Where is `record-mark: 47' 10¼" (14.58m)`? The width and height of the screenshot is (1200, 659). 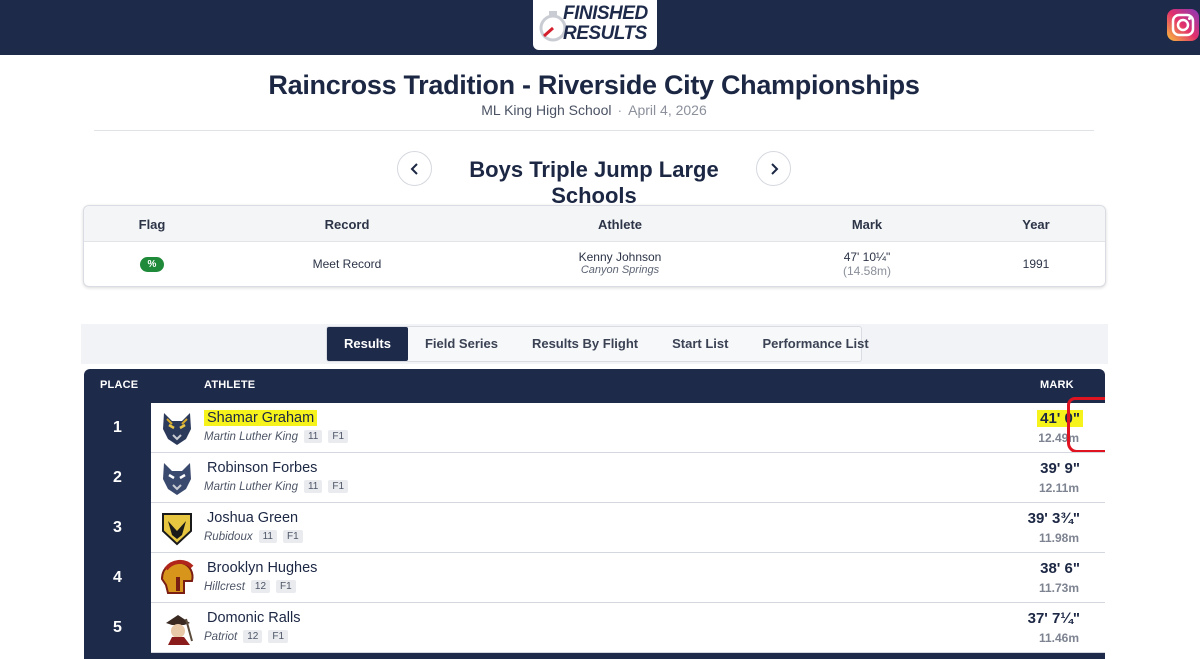 record-mark: 47' 10¼" (14.58m) is located at coordinates (867, 264).